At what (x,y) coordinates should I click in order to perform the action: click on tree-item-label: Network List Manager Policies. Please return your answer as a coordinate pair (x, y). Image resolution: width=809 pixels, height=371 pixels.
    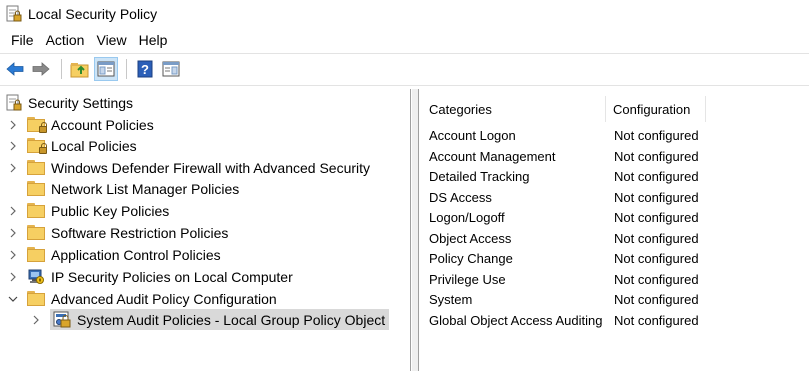
    Looking at the image, I should click on (145, 188).